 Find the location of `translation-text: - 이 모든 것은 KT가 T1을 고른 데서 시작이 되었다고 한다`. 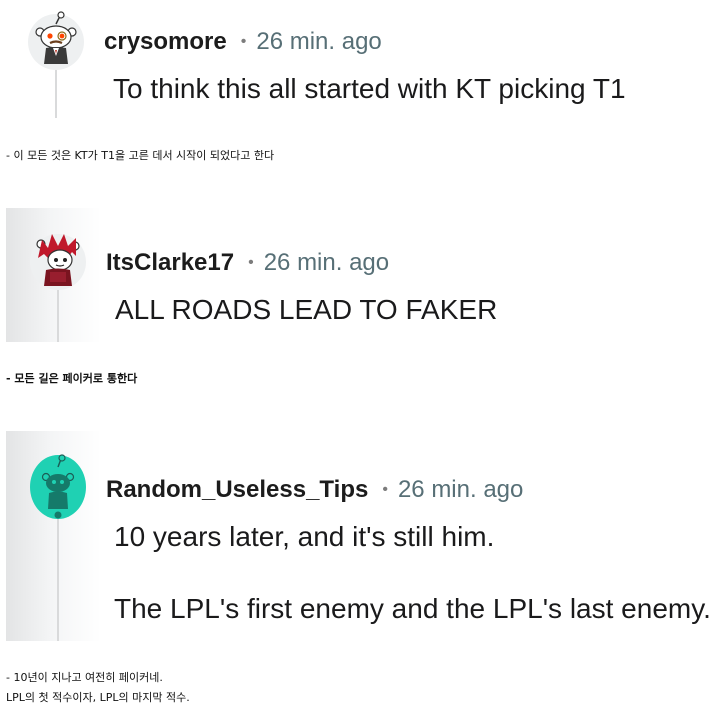

translation-text: - 이 모든 것은 KT가 T1을 고른 데서 시작이 되었다고 한다 is located at coordinates (140, 155).